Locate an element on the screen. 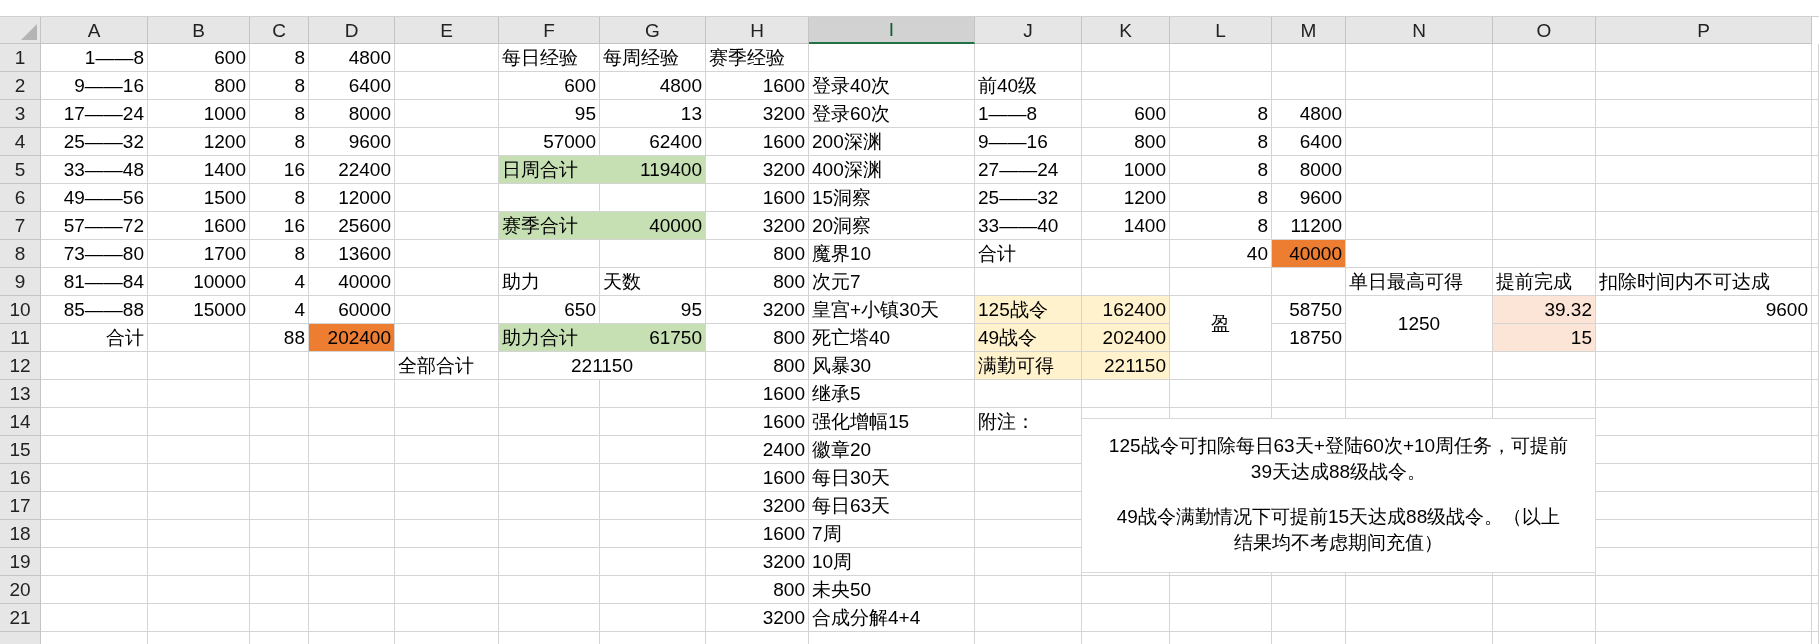 The height and width of the screenshot is (644, 1819). column-header: L is located at coordinates (1221, 30).